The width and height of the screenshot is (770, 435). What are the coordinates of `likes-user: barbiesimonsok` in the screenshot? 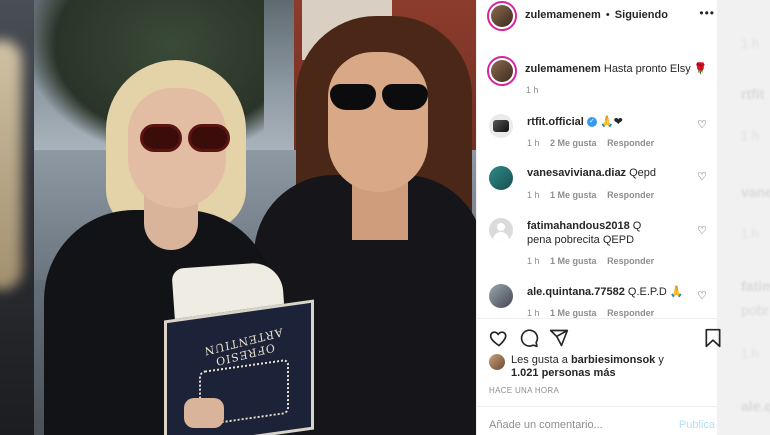 It's located at (613, 360).